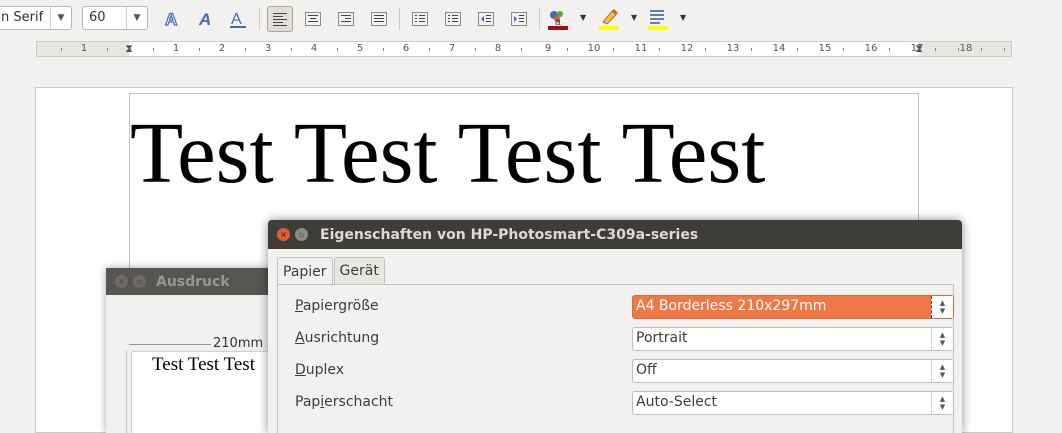 Image resolution: width=1062 pixels, height=433 pixels. What do you see at coordinates (731, 306) in the screenshot?
I see `paper-size-value: A4 Borderless 210x297mm` at bounding box center [731, 306].